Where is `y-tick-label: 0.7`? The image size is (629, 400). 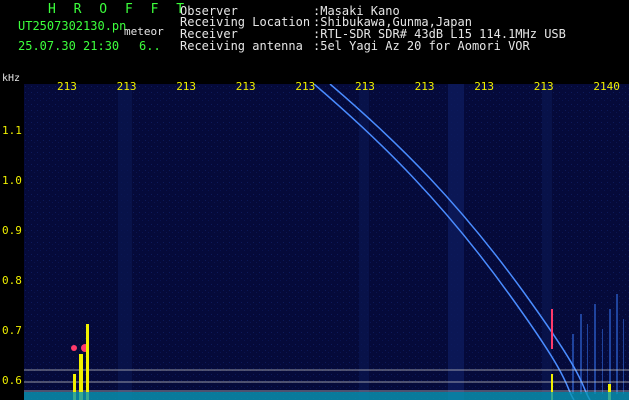
y-tick-label: 0.7 is located at coordinates (12, 330).